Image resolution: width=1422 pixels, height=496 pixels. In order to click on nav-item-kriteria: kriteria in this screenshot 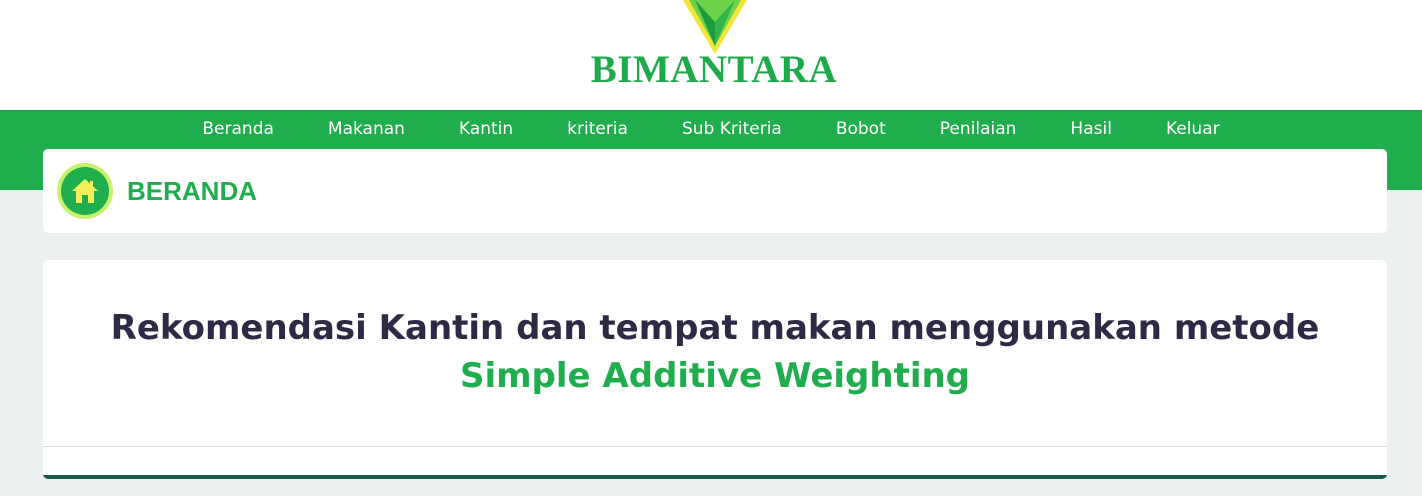, I will do `click(597, 129)`.